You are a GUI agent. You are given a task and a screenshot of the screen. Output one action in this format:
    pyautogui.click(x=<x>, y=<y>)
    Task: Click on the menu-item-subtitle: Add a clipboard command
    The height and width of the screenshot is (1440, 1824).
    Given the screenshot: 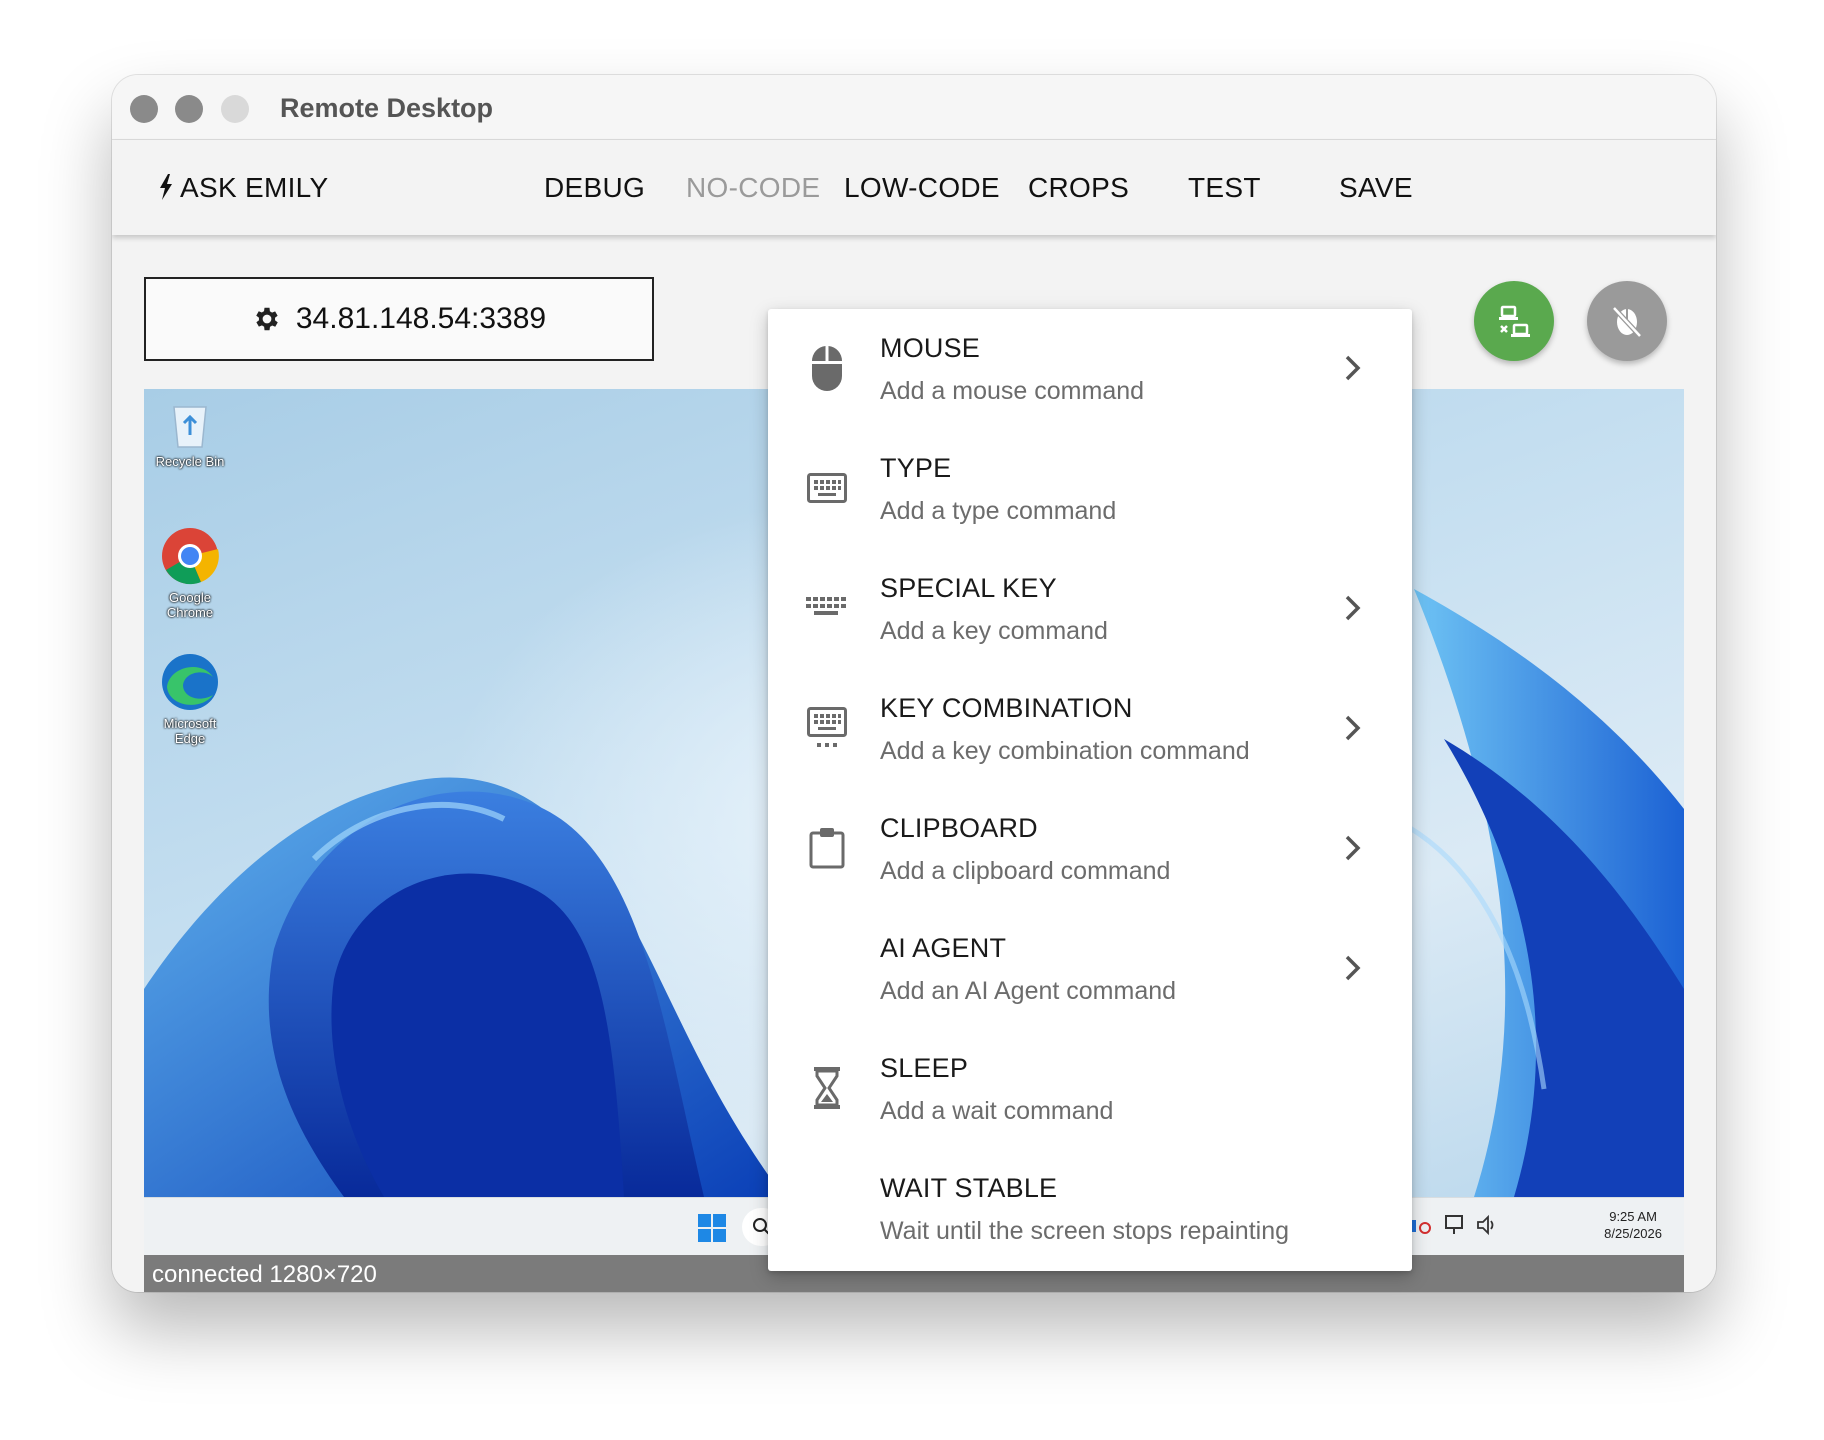 What is the action you would take?
    pyautogui.click(x=1025, y=871)
    